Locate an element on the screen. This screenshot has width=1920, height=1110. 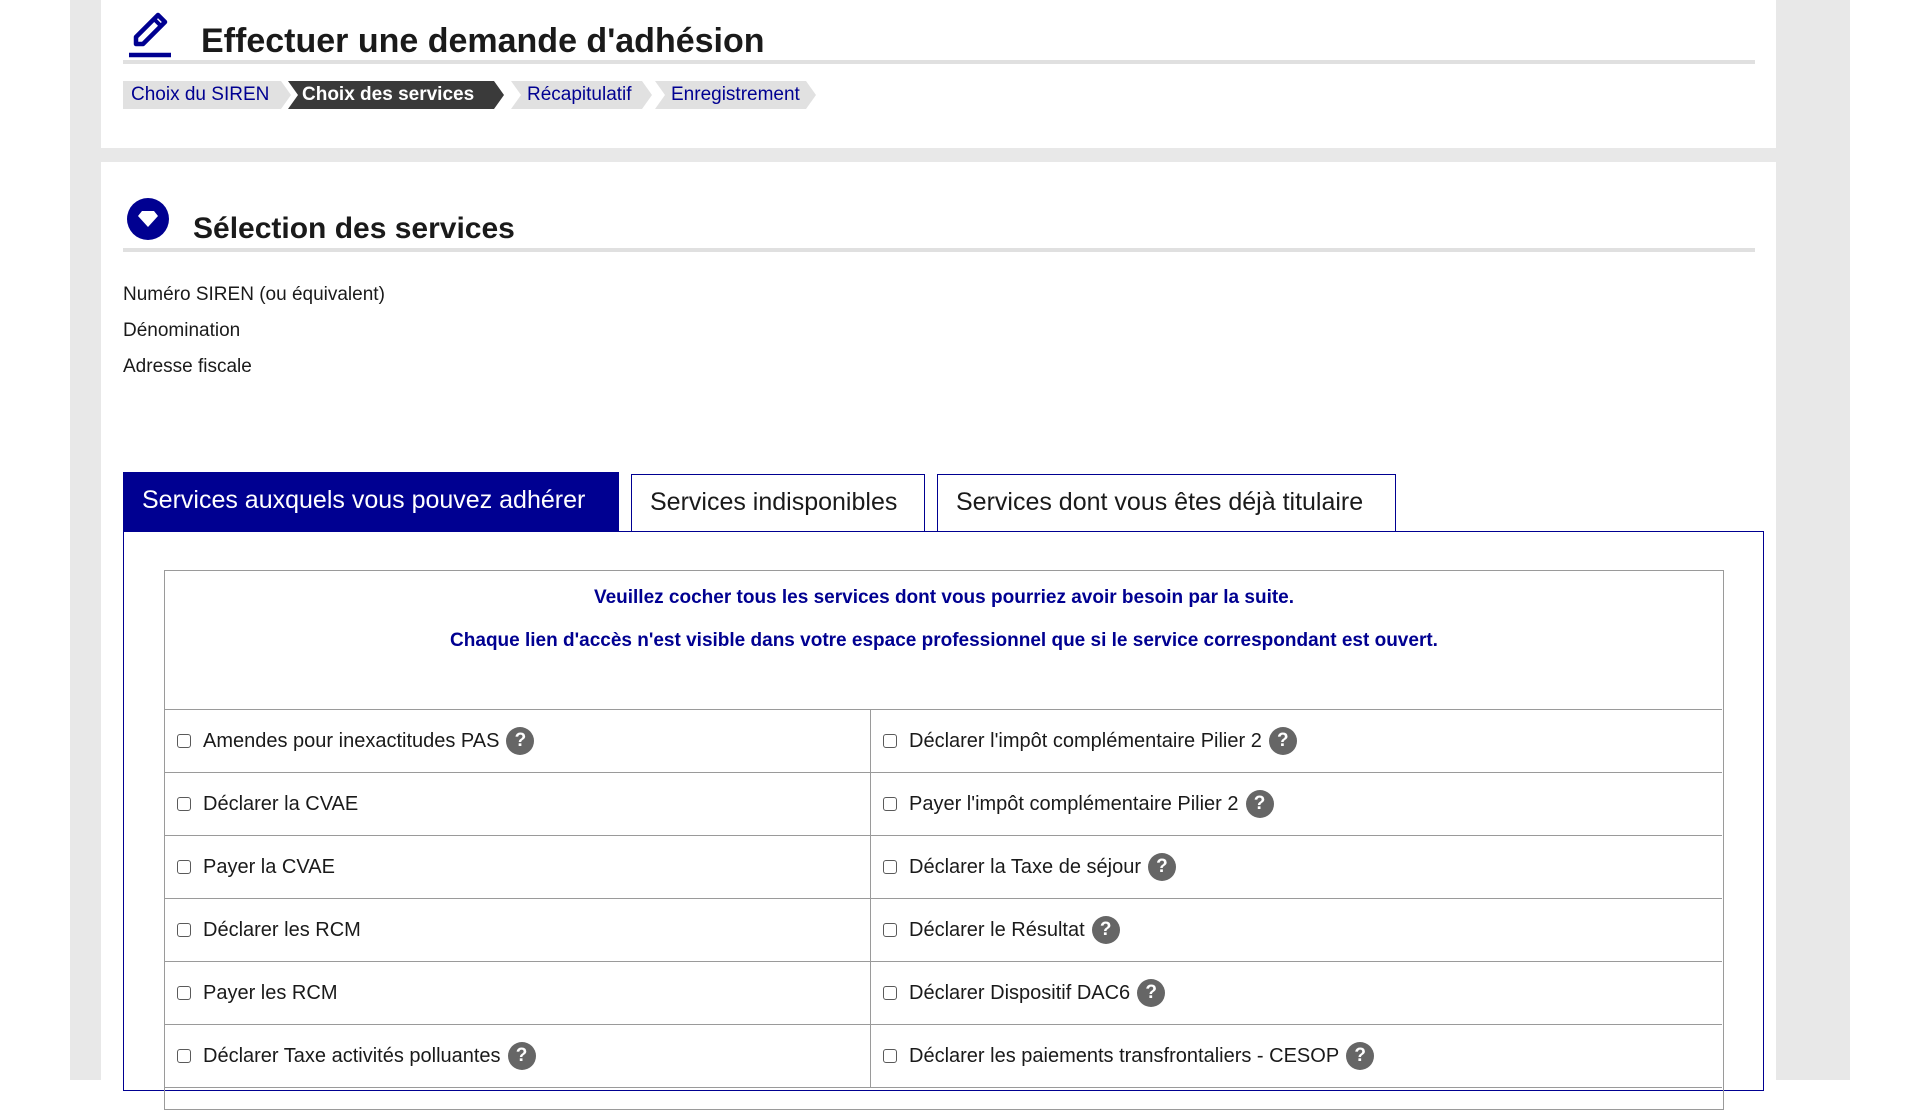
denomination-label: Dénomination is located at coordinates (182, 330).